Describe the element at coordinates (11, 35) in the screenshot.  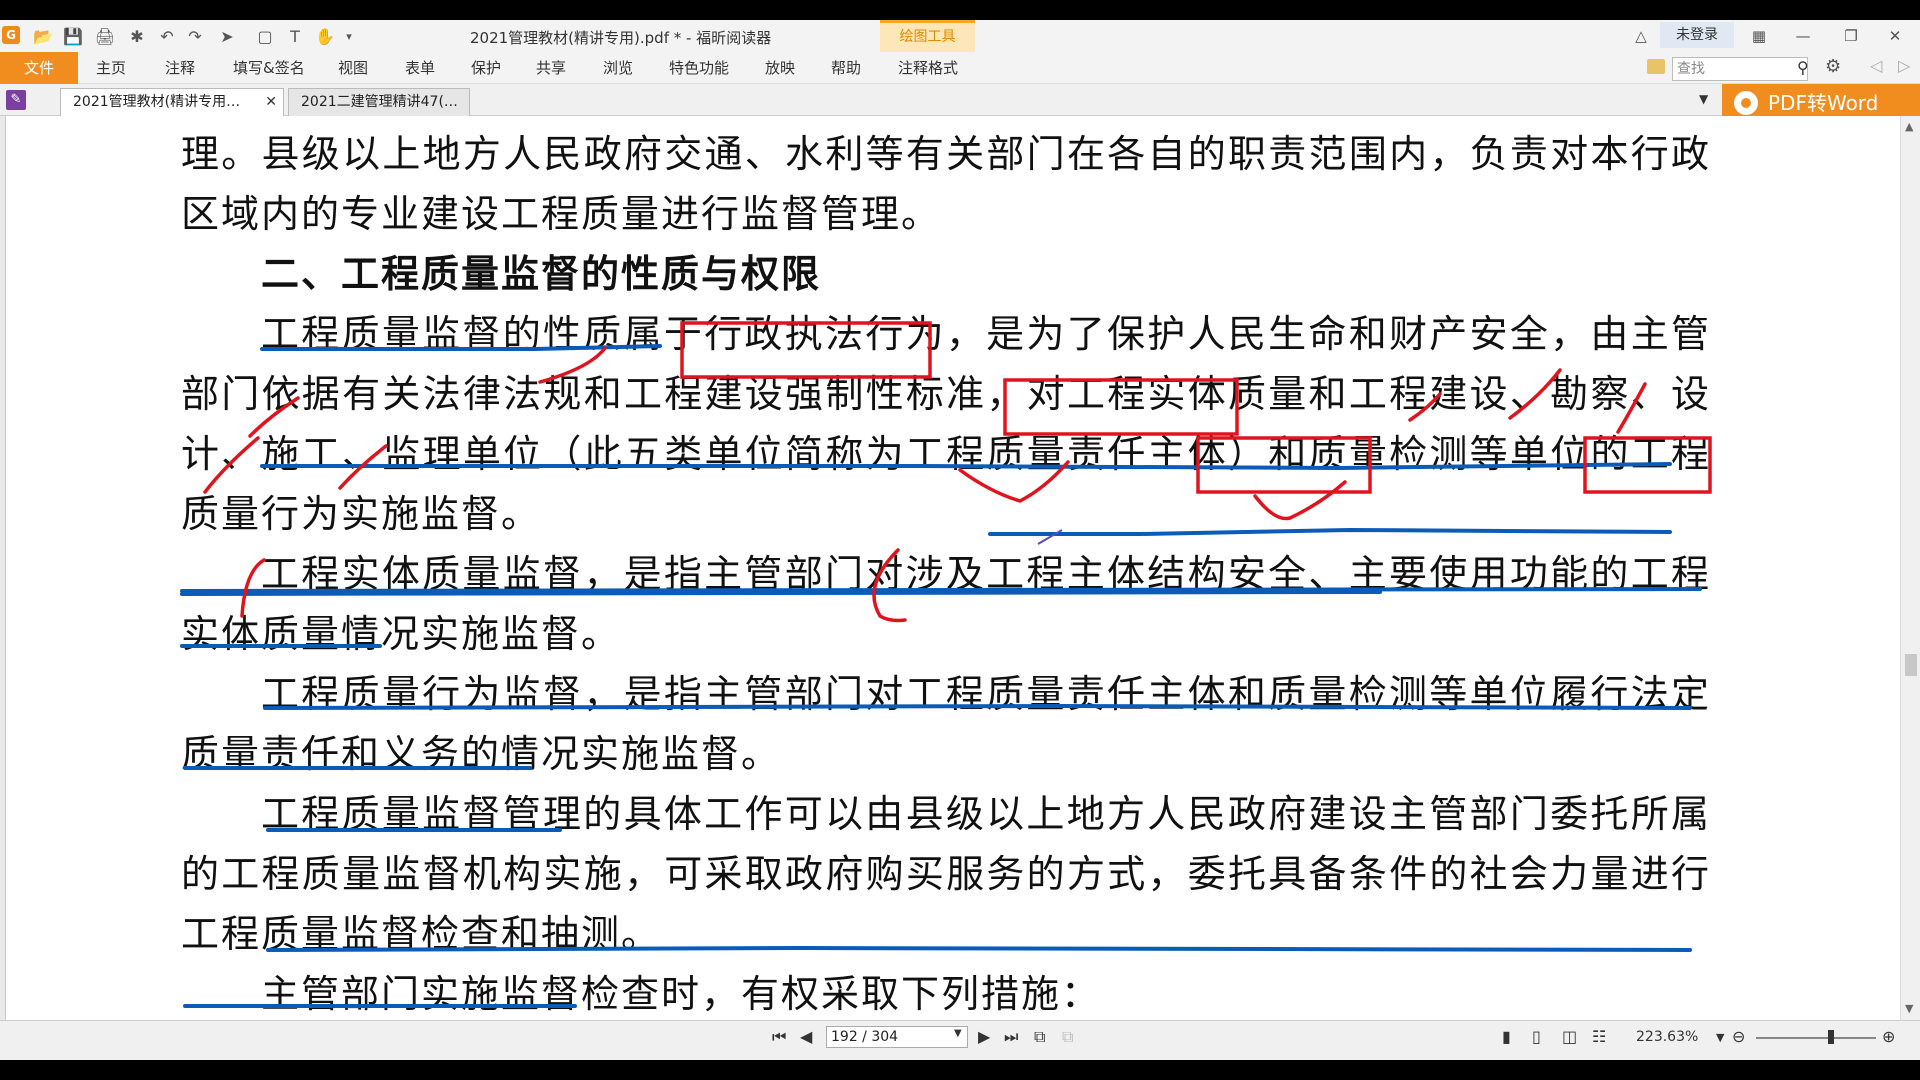
I see `app-logo: G` at that location.